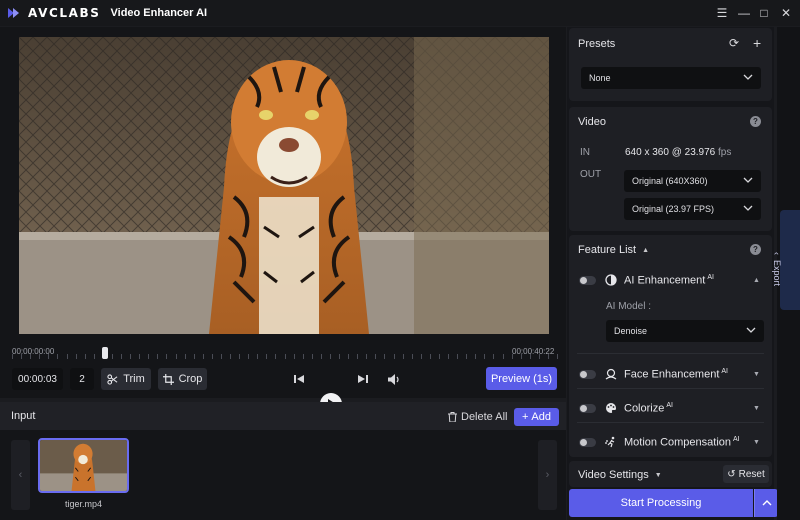  Describe the element at coordinates (744, 13) in the screenshot. I see `minimize-icon: —` at that location.